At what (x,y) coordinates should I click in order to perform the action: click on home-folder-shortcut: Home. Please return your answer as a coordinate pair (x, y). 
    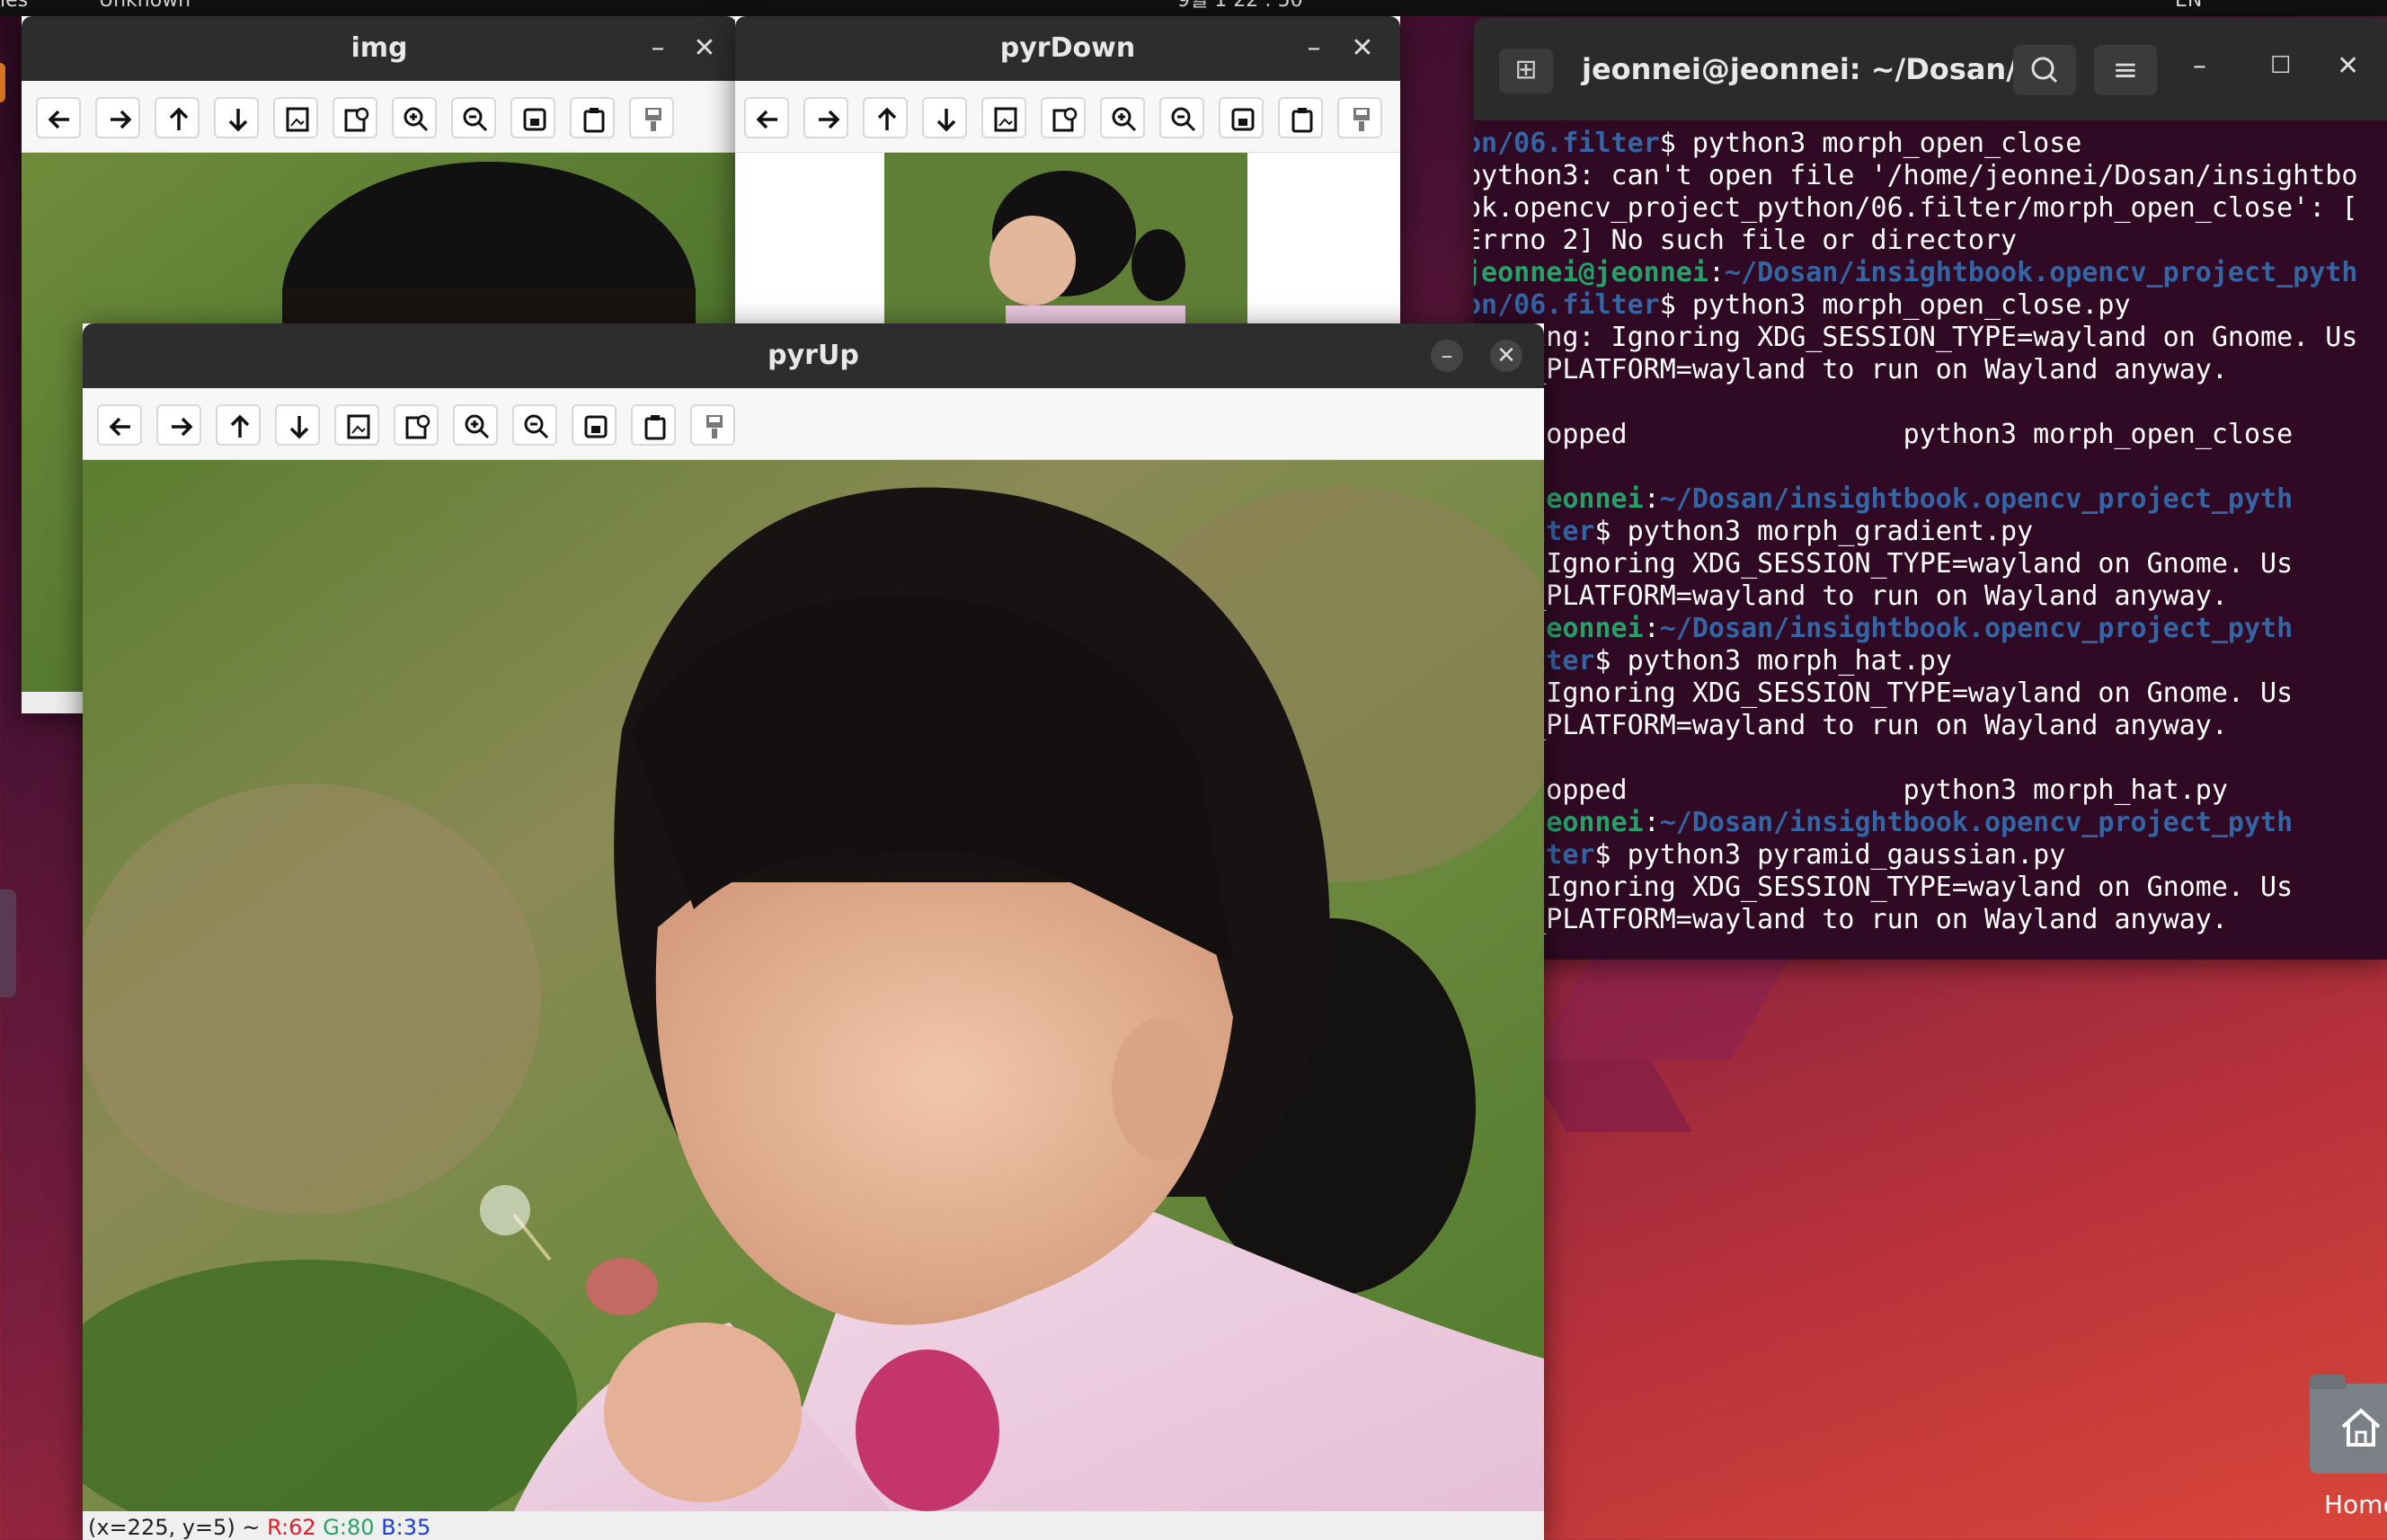
    Looking at the image, I should click on (2344, 1447).